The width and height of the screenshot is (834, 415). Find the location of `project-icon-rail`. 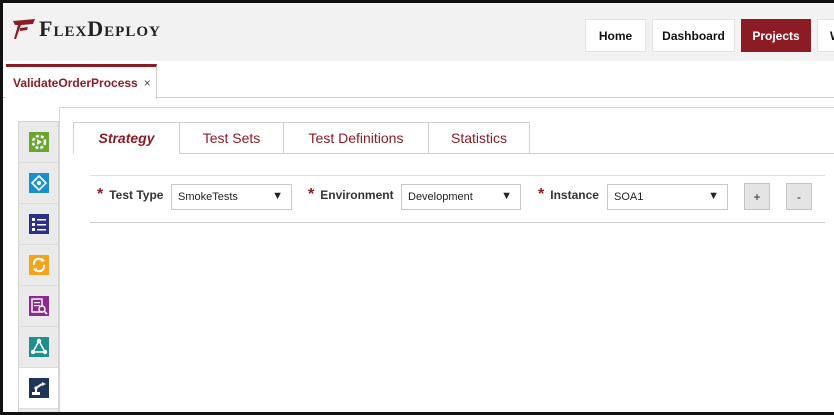

project-icon-rail is located at coordinates (38, 266).